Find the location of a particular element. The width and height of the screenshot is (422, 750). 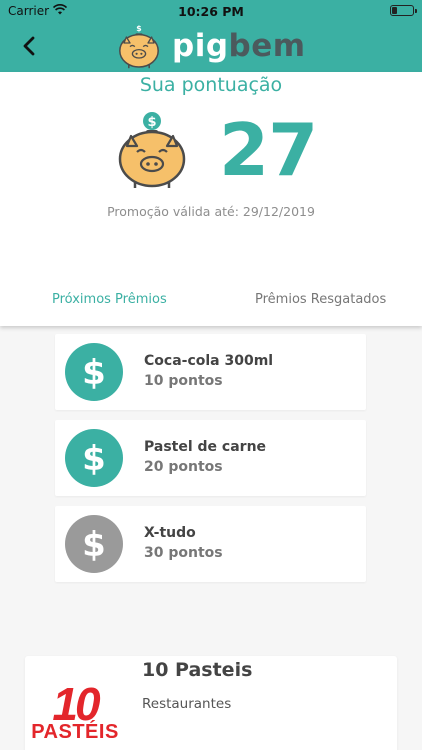

prize-item: $ X-tudo 30 pontos is located at coordinates (210, 544).